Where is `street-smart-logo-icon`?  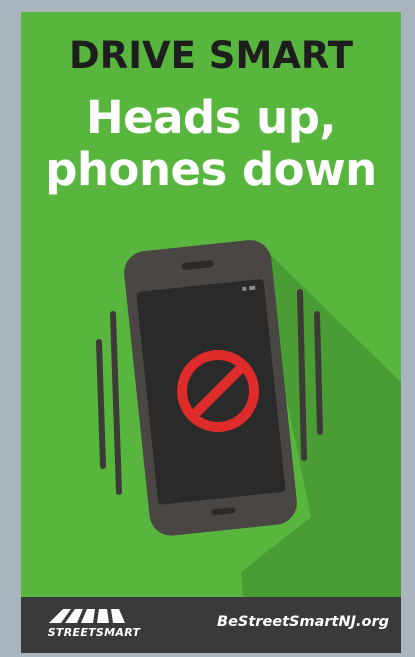 street-smart-logo-icon is located at coordinates (87, 616).